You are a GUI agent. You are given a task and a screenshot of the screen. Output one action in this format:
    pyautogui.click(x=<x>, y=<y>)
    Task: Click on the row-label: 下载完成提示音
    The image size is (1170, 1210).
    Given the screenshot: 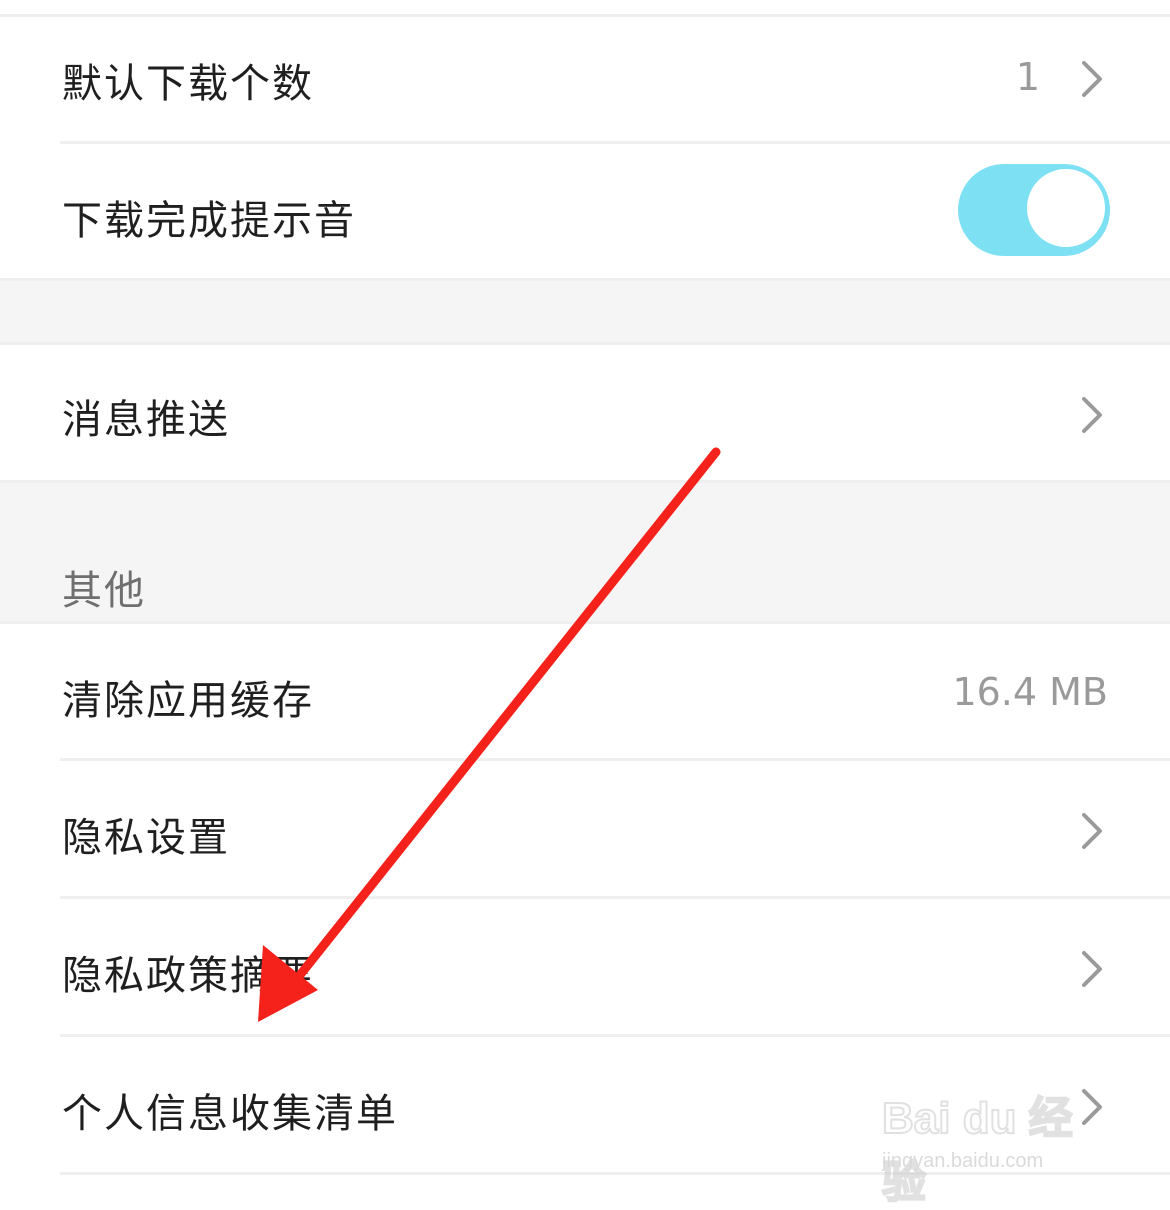 What is the action you would take?
    pyautogui.click(x=209, y=221)
    